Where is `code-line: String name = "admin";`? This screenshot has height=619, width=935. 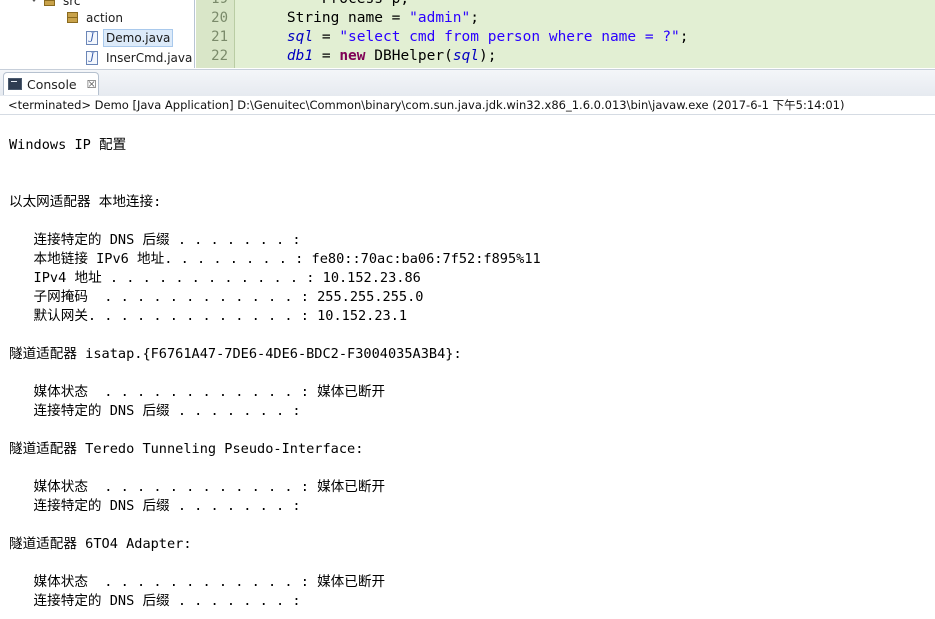
code-line: String name = "admin"; is located at coordinates (365, 18).